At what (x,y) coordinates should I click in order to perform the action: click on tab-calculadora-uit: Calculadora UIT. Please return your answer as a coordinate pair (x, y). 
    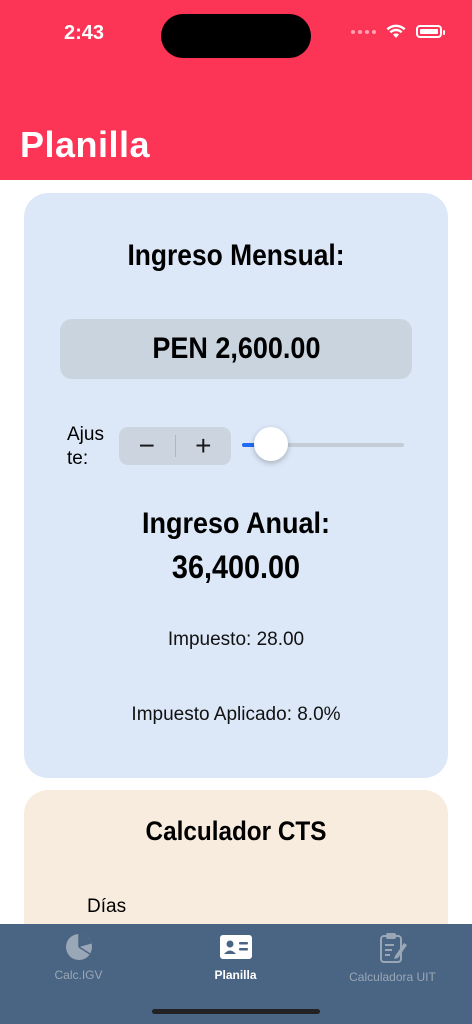
    Looking at the image, I should click on (392, 958).